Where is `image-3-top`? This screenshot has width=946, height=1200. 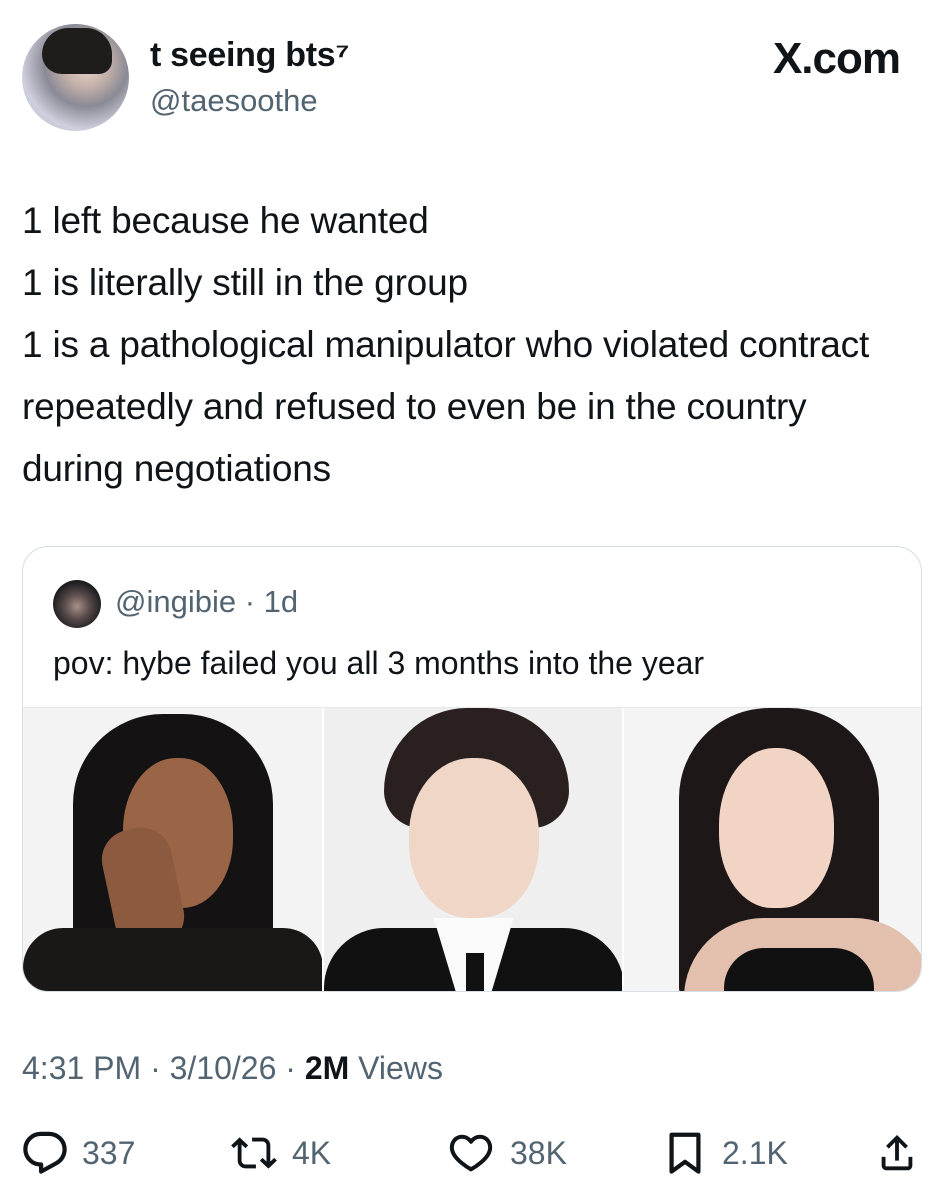
image-3-top is located at coordinates (799, 969).